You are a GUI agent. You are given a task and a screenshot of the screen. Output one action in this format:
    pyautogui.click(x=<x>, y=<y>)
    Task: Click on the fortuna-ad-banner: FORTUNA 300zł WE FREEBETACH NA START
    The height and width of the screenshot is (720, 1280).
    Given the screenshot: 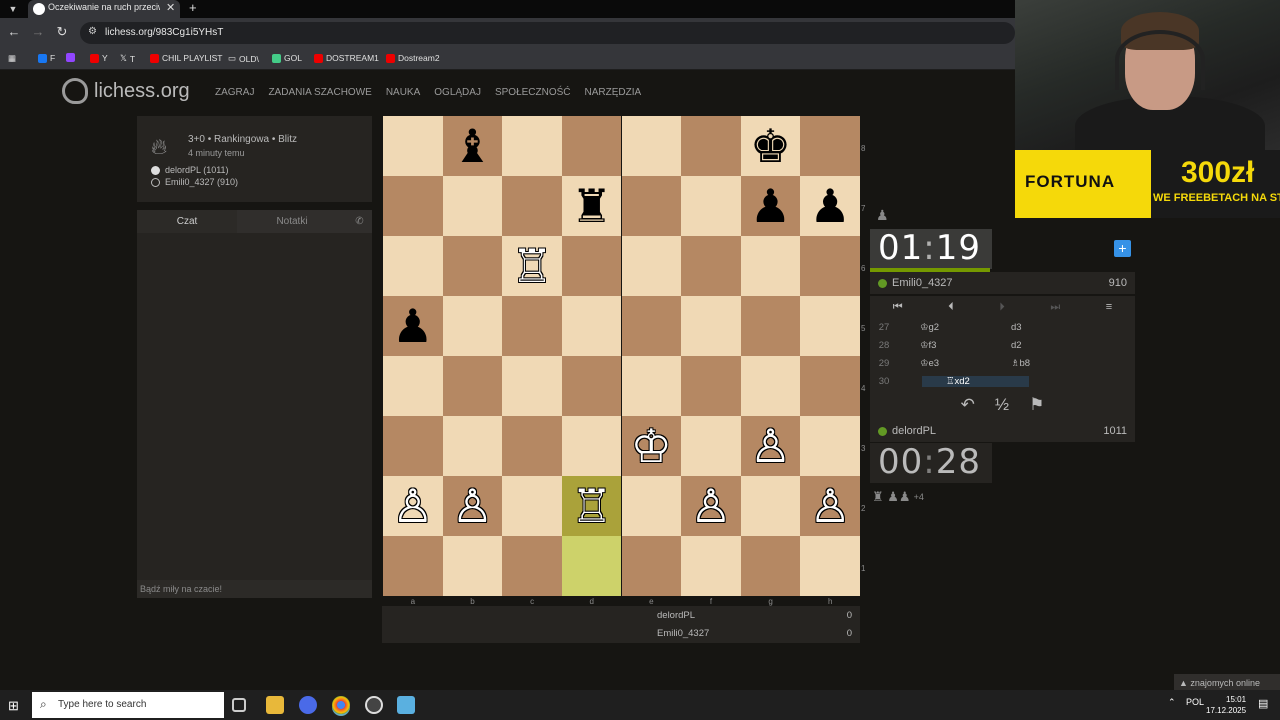 What is the action you would take?
    pyautogui.click(x=1147, y=184)
    